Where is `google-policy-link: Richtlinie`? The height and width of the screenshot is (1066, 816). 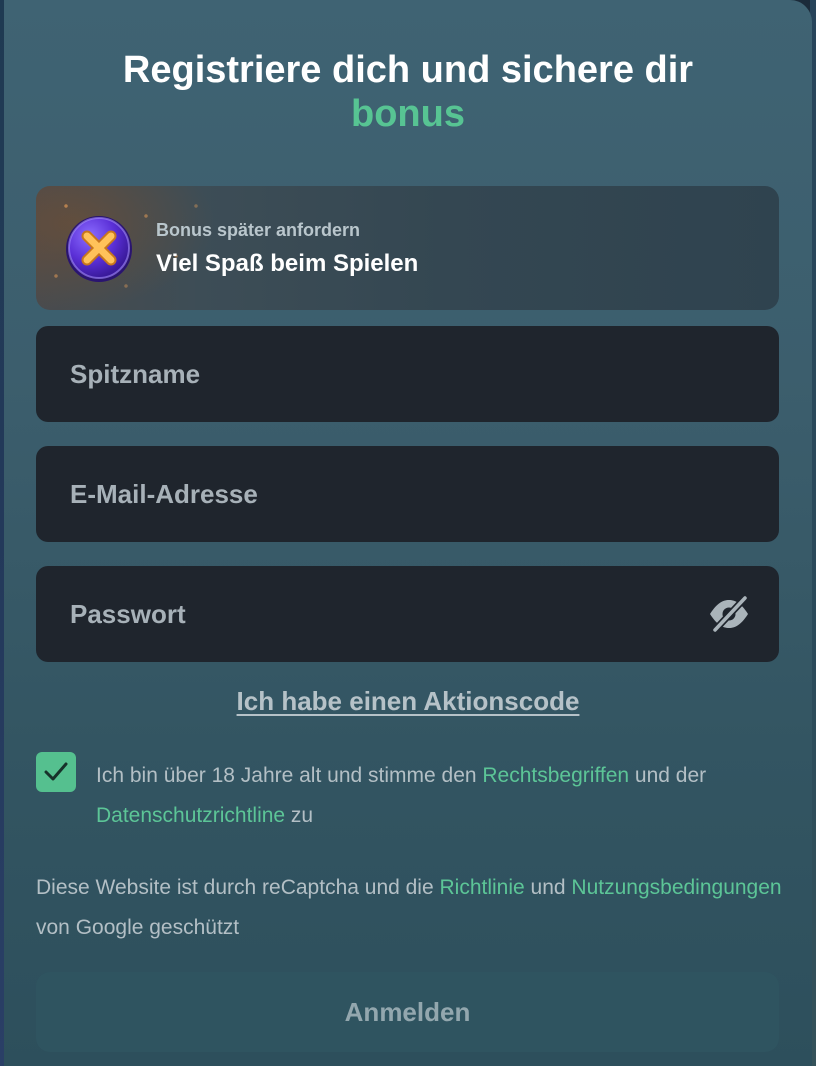
google-policy-link: Richtlinie is located at coordinates (482, 887).